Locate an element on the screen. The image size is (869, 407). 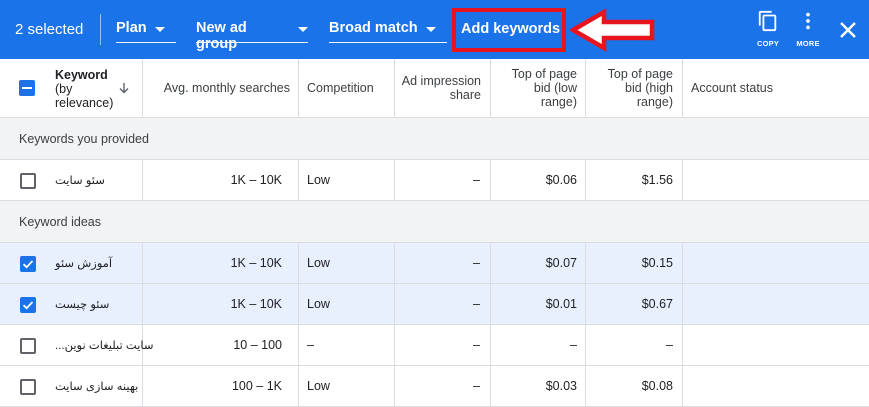
section-title: Keywords you provided is located at coordinates (84, 139).